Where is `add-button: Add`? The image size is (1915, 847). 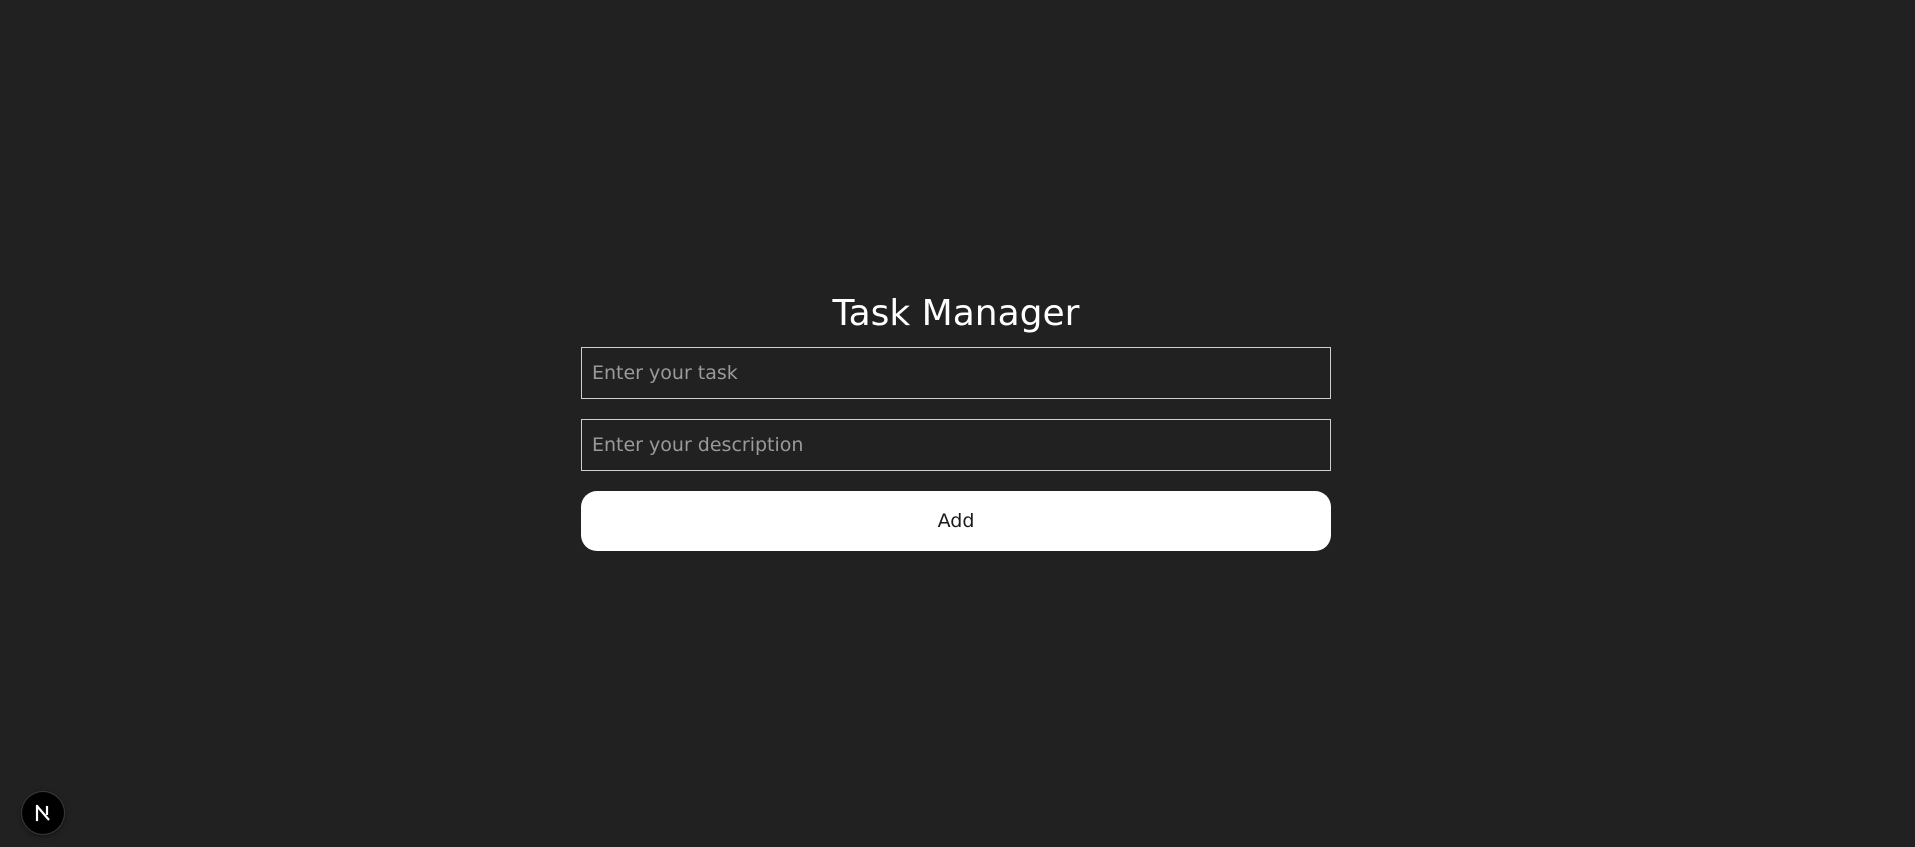
add-button: Add is located at coordinates (956, 521).